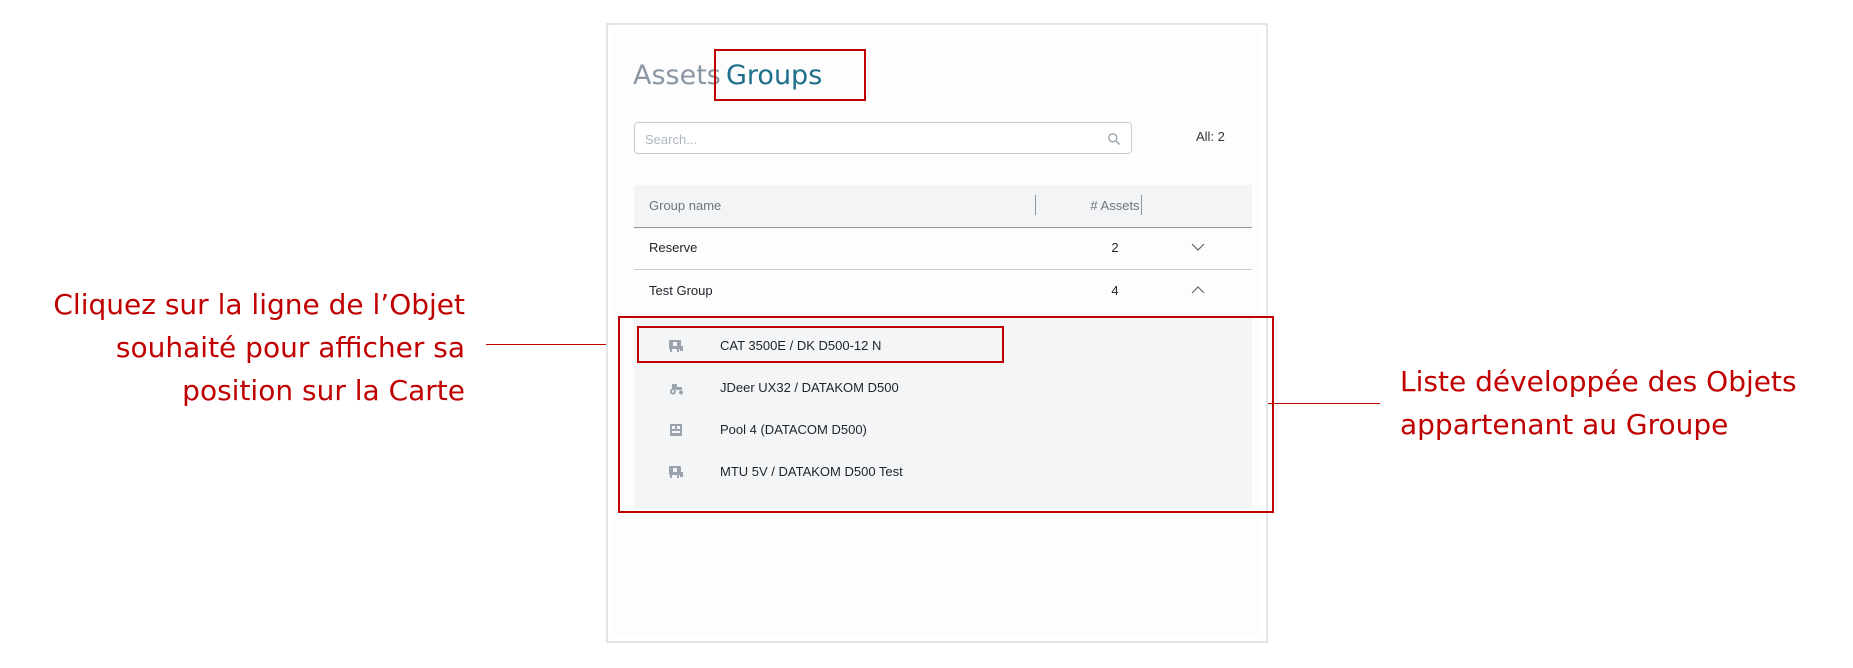 The image size is (1853, 668). What do you see at coordinates (1564, 424) in the screenshot?
I see `annotation-right-line-2: appartenant au Groupe` at bounding box center [1564, 424].